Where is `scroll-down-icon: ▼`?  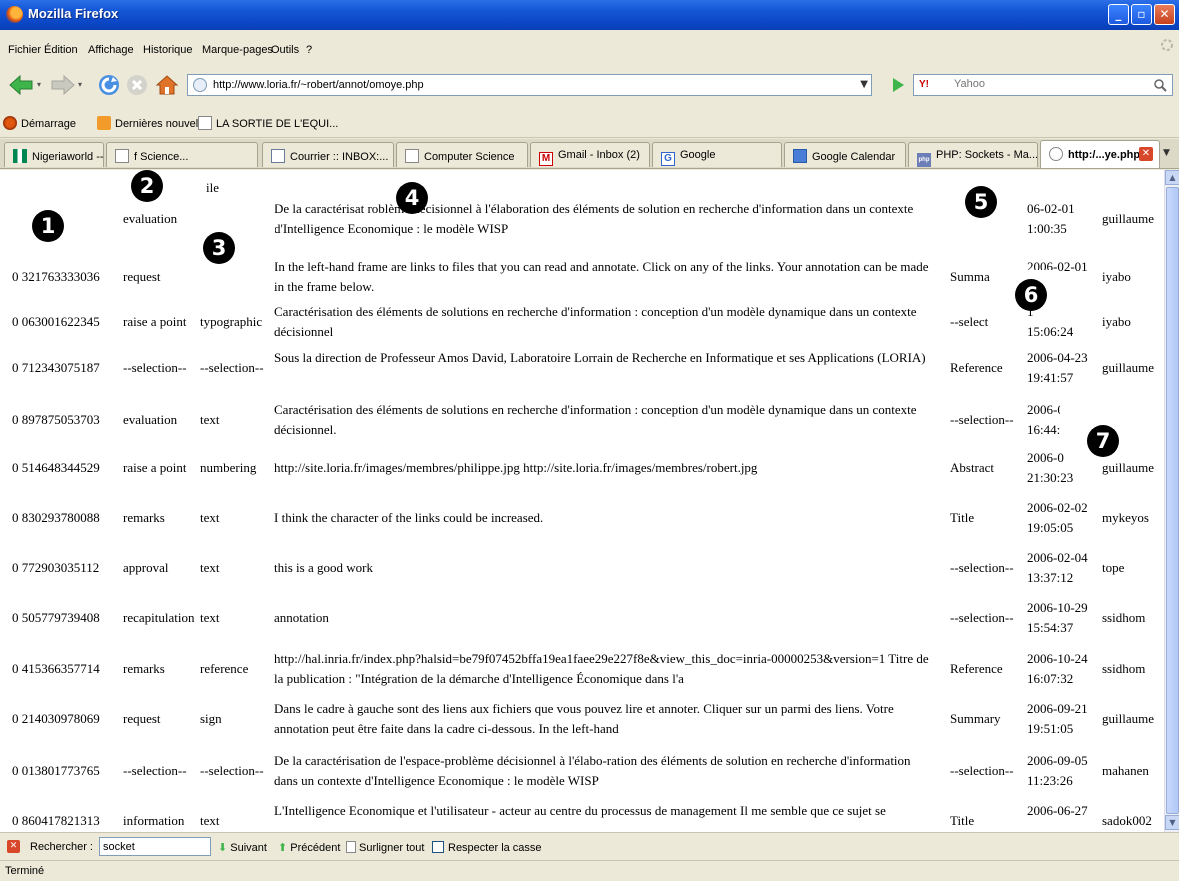 scroll-down-icon: ▼ is located at coordinates (1172, 822).